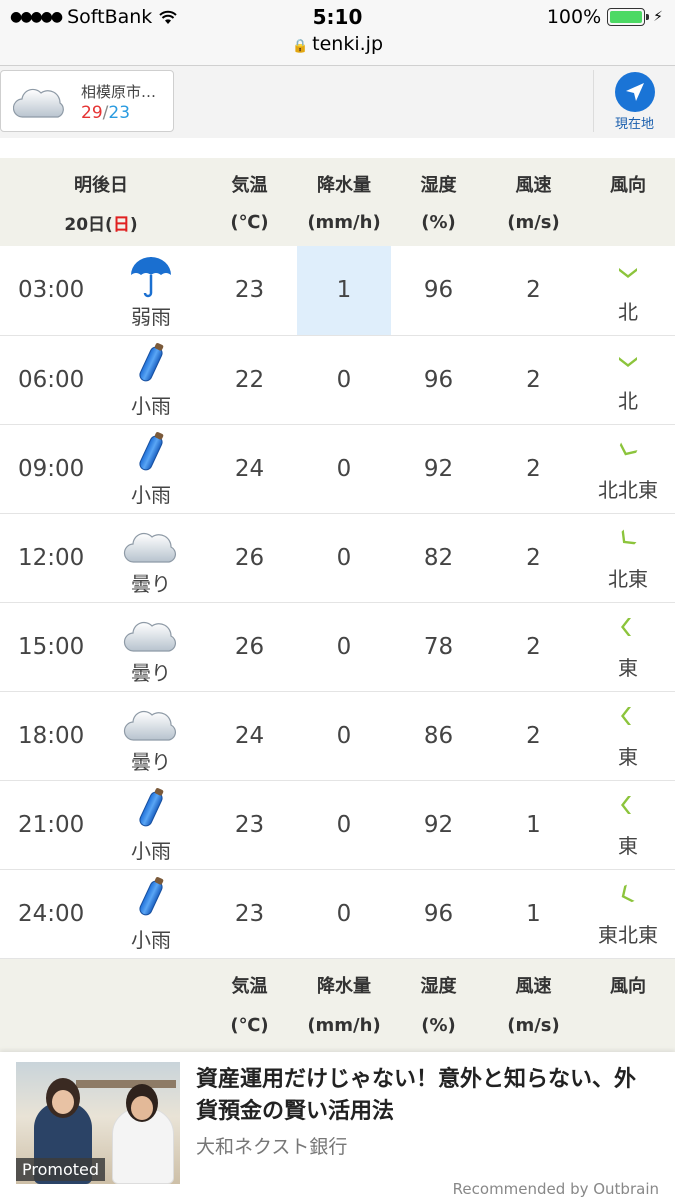 This screenshot has width=675, height=1200. Describe the element at coordinates (151, 275) in the screenshot. I see `umbrella-icon` at that location.